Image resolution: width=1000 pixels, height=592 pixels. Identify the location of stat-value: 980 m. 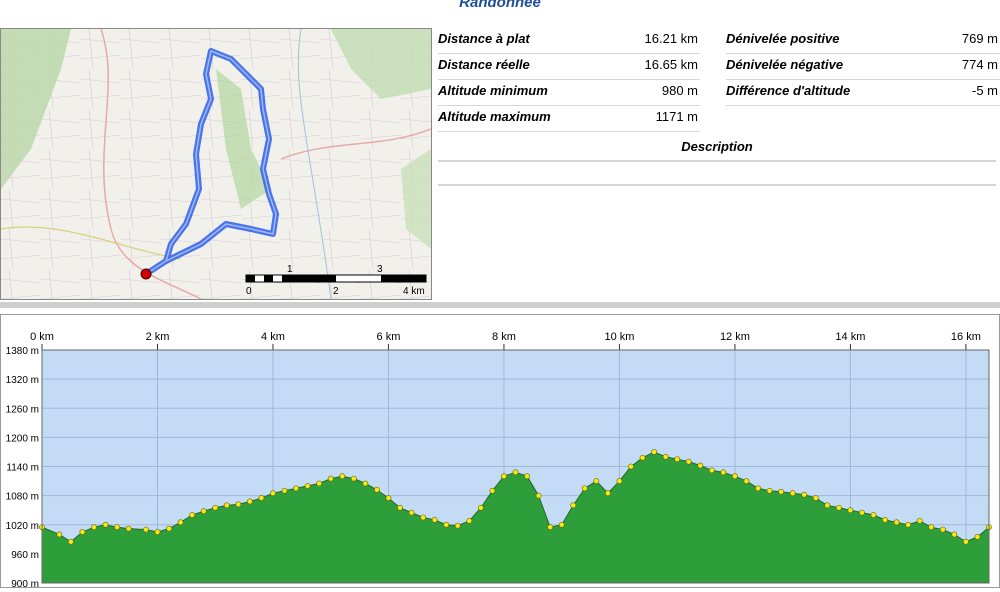
(679, 90).